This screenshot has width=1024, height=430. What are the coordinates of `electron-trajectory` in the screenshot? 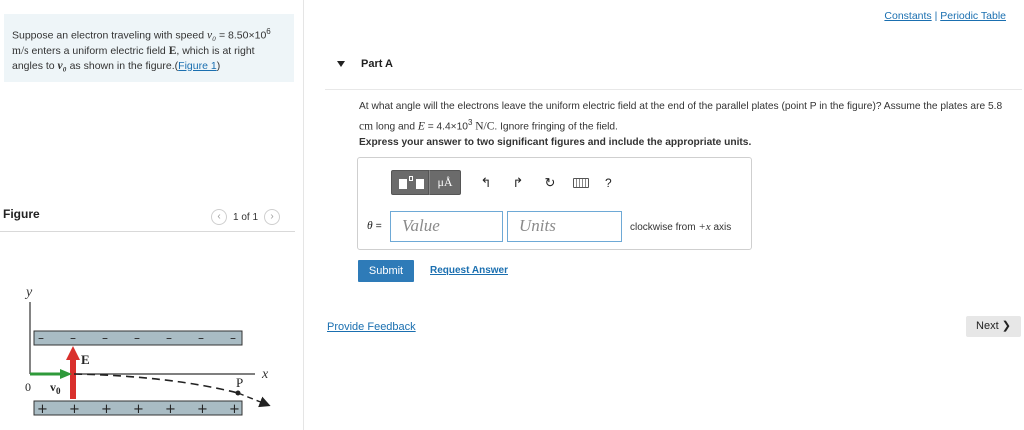 It's located at (156, 383).